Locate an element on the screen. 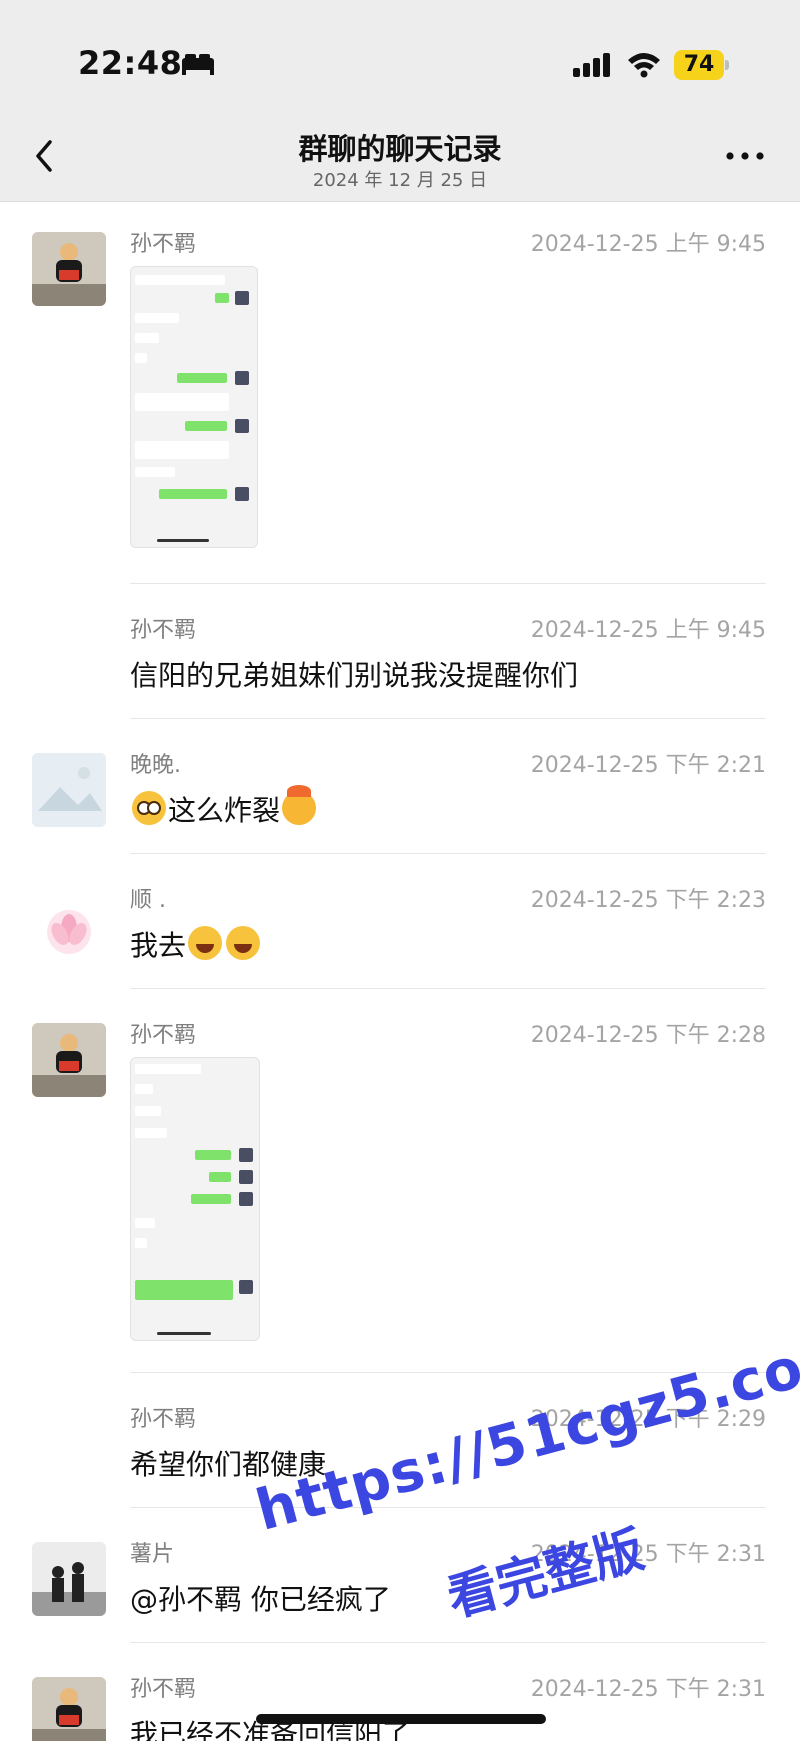 The height and width of the screenshot is (1741, 800). home-indicator is located at coordinates (401, 1719).